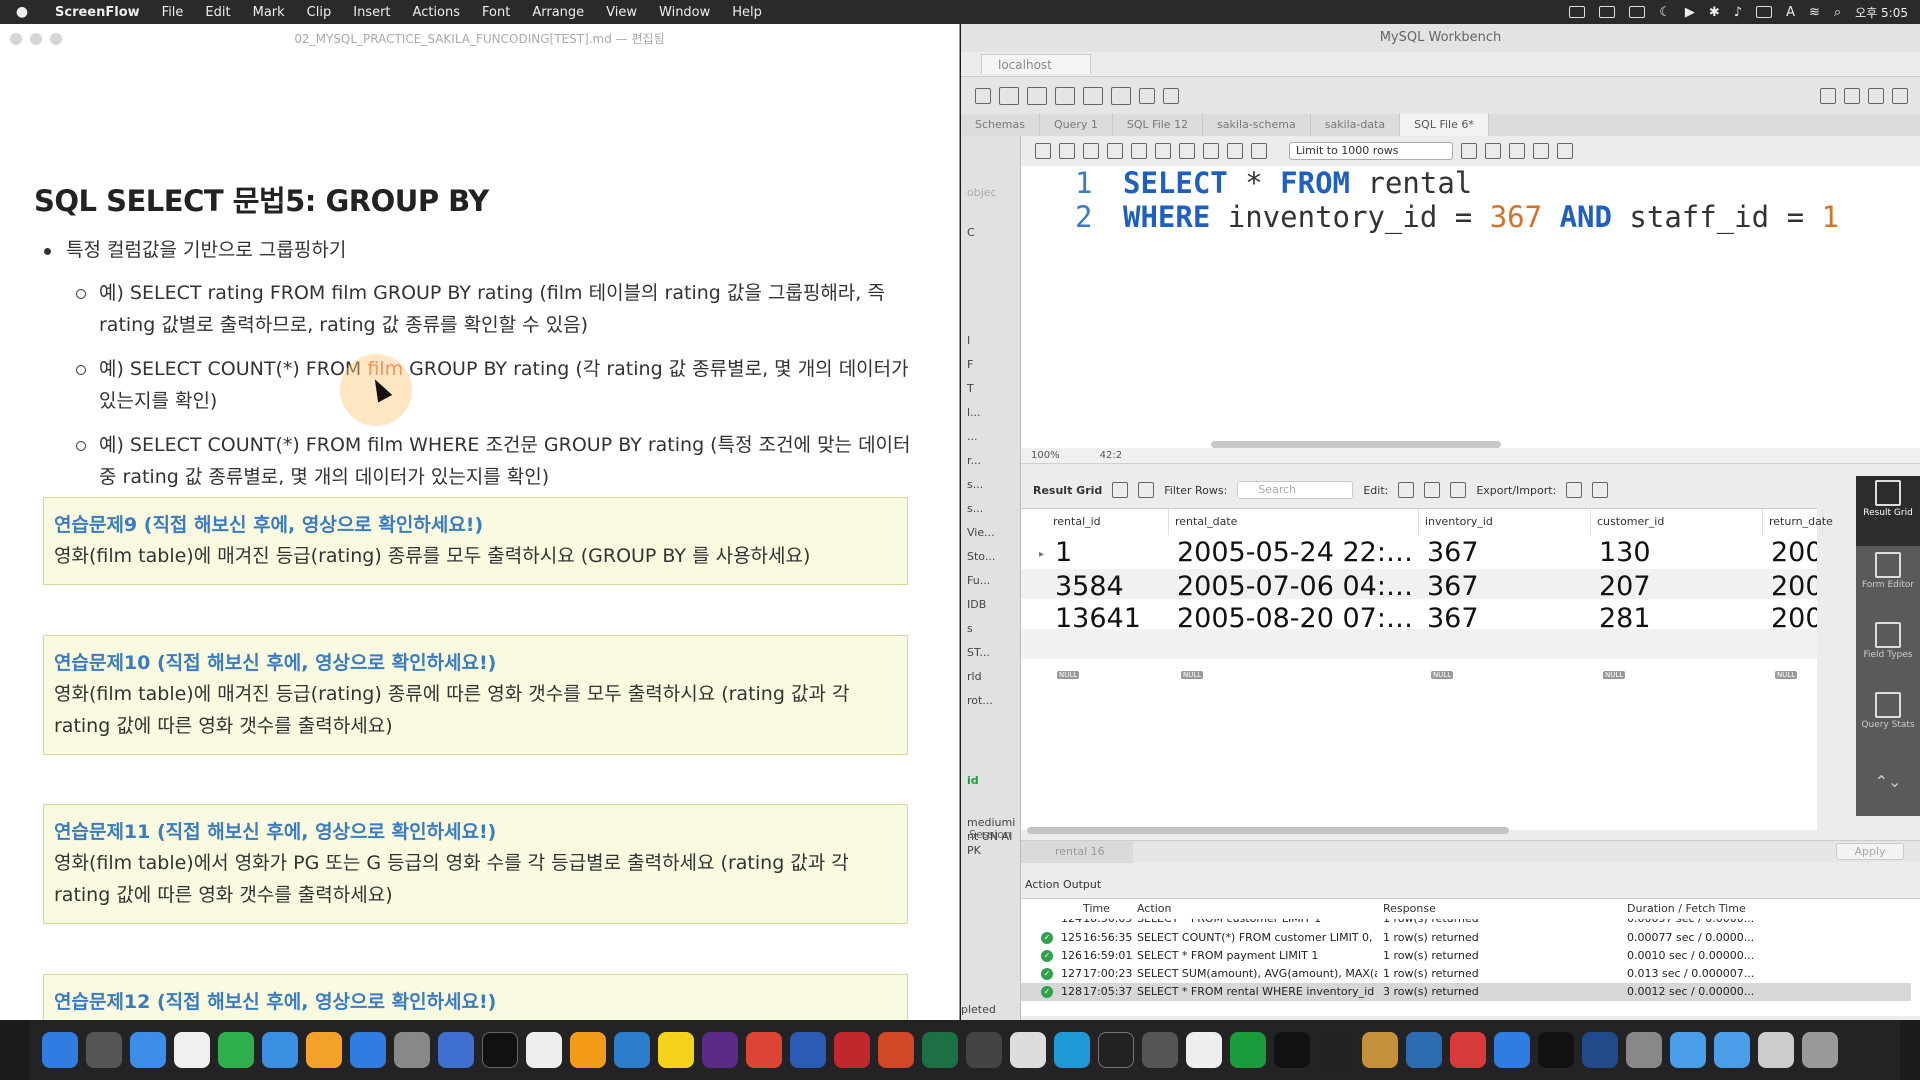 This screenshot has height=1080, width=1920. I want to click on menu-extra-icon, so click(1607, 12).